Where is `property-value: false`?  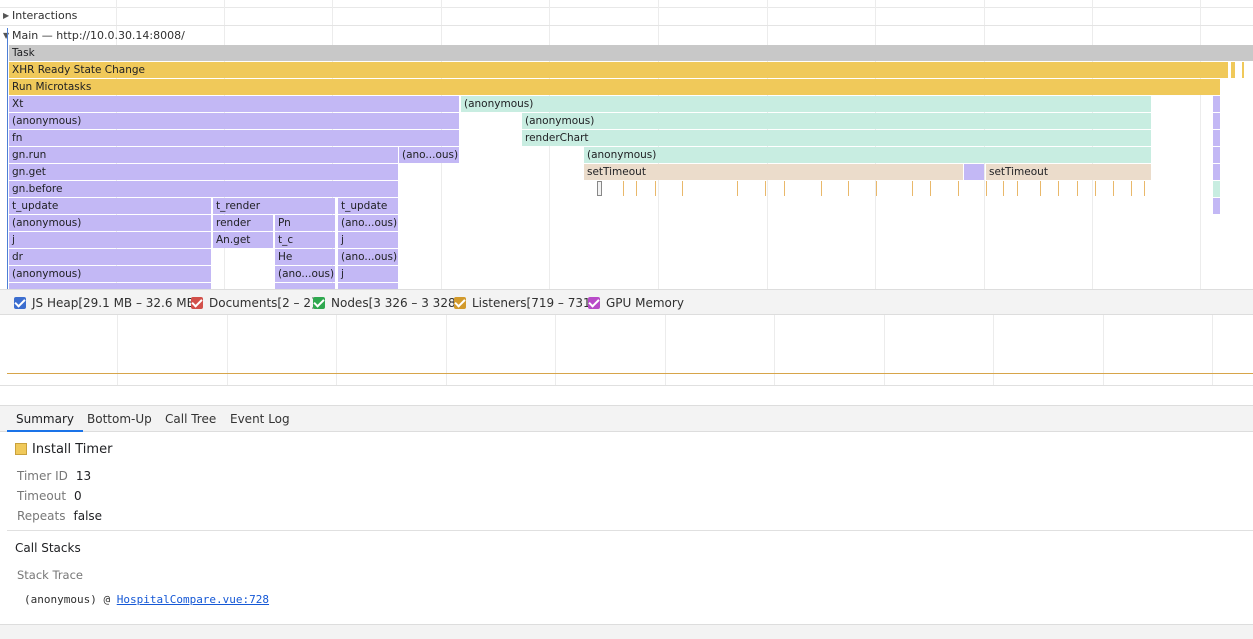 property-value: false is located at coordinates (88, 516).